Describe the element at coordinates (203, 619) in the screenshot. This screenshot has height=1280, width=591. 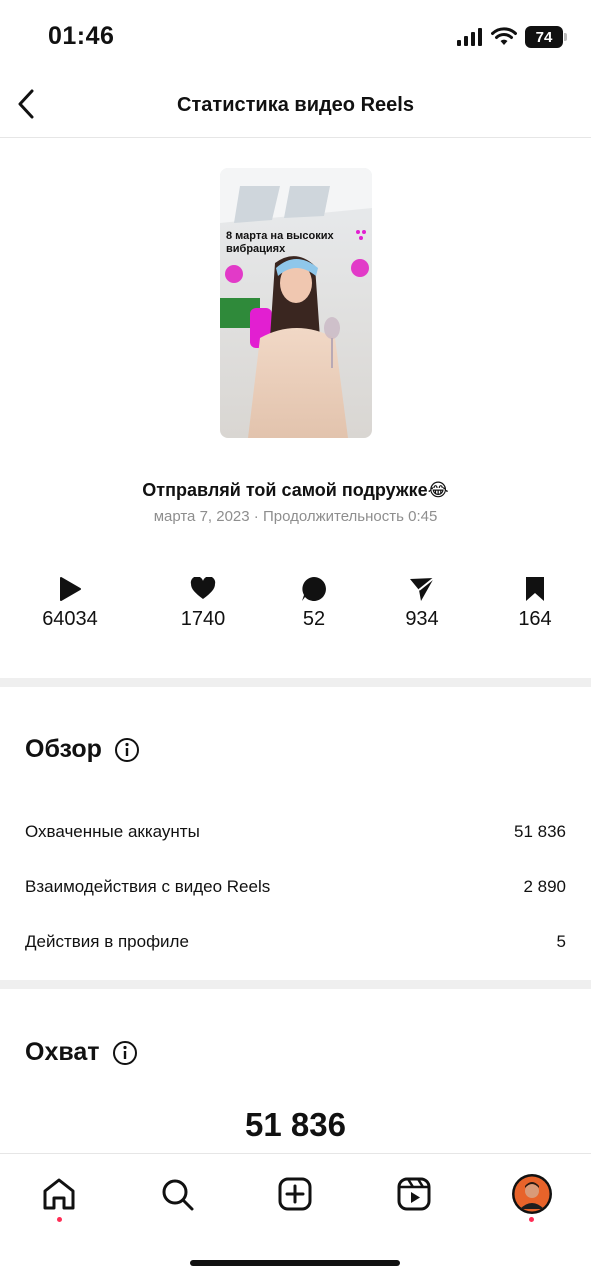
I see `metric-value: 1740` at that location.